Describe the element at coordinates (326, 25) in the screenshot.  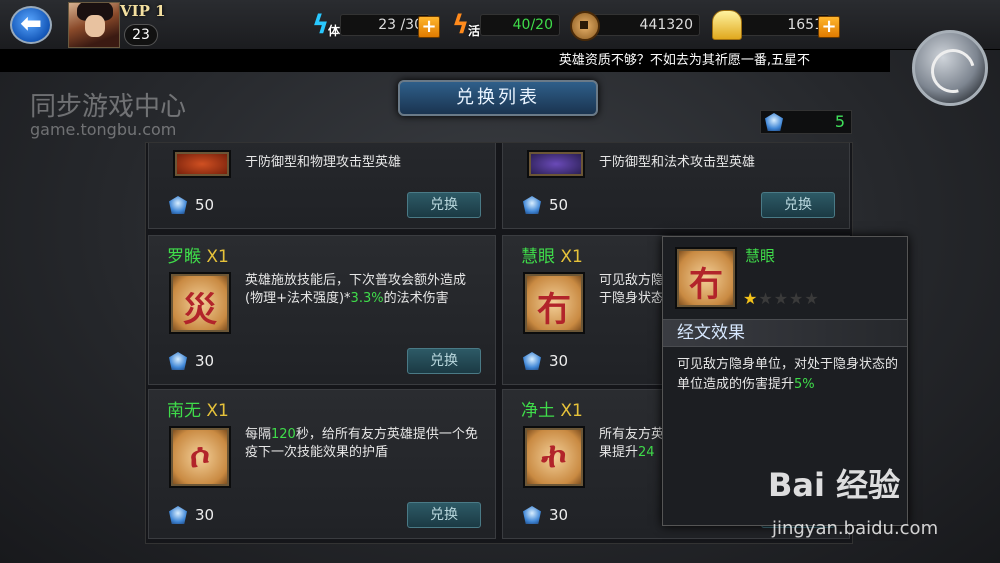
I see `stamina-icon: ϟ体` at that location.